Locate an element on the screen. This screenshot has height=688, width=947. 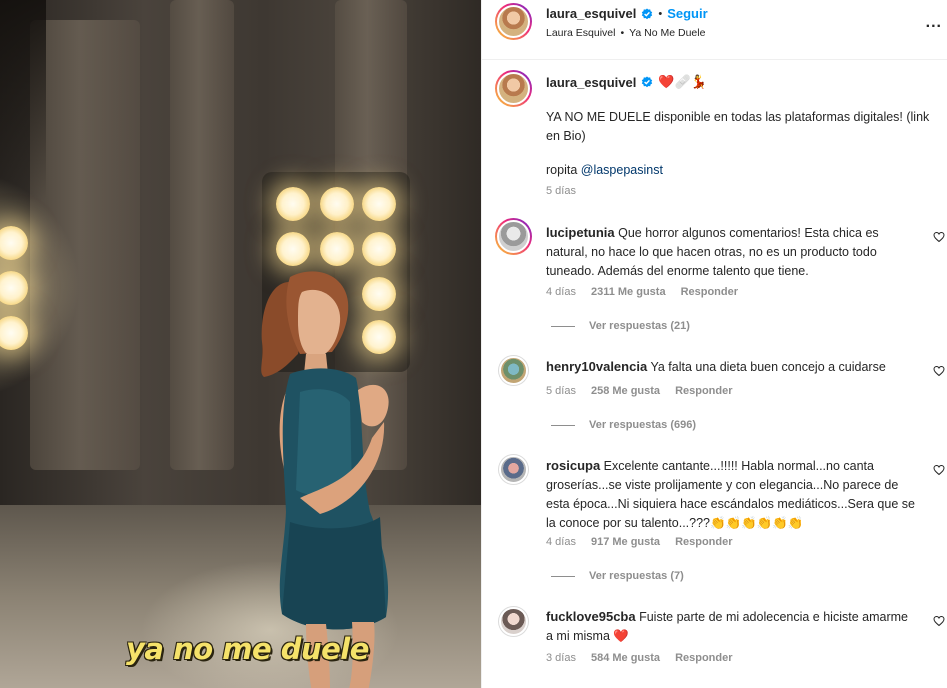
comment-likes: 258 Me gusta is located at coordinates (625, 391).